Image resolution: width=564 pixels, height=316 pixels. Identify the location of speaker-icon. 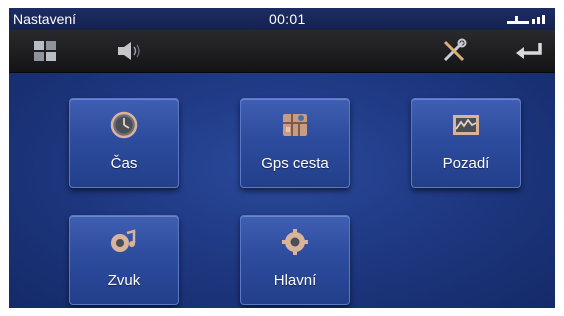
(129, 51).